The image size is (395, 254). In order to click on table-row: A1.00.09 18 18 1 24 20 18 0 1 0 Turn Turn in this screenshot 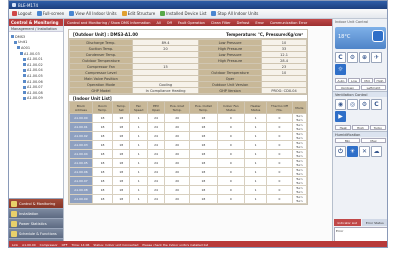, I will do `click(188, 199)`.